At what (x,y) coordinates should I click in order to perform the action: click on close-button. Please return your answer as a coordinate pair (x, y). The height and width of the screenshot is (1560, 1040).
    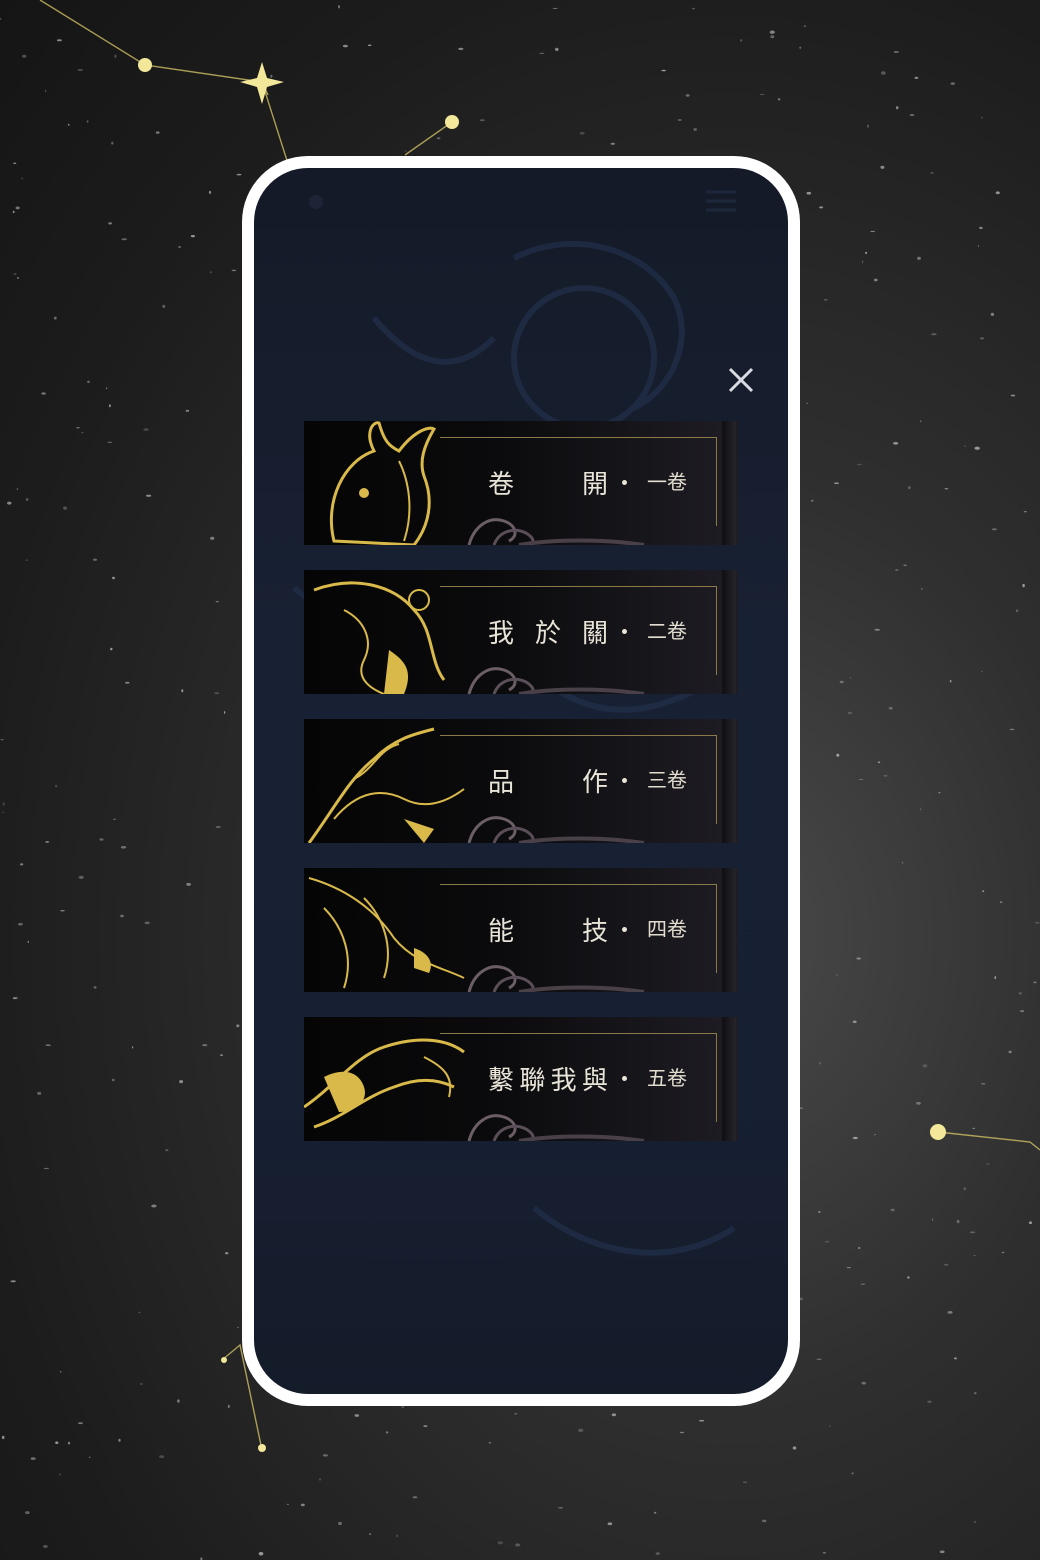
    Looking at the image, I should click on (741, 380).